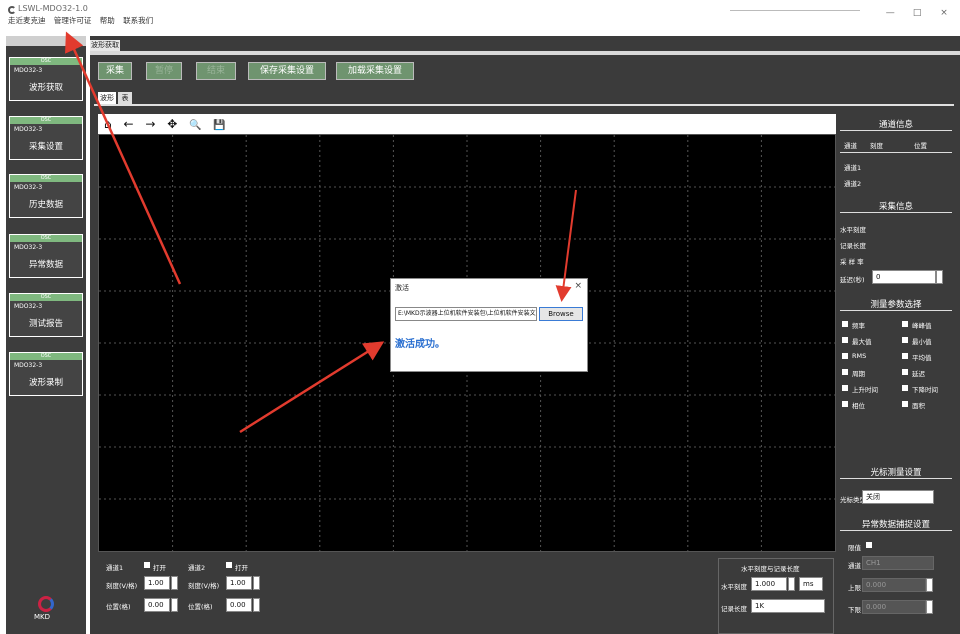  What do you see at coordinates (46, 609) in the screenshot?
I see `mkd-logo: MKD` at bounding box center [46, 609].